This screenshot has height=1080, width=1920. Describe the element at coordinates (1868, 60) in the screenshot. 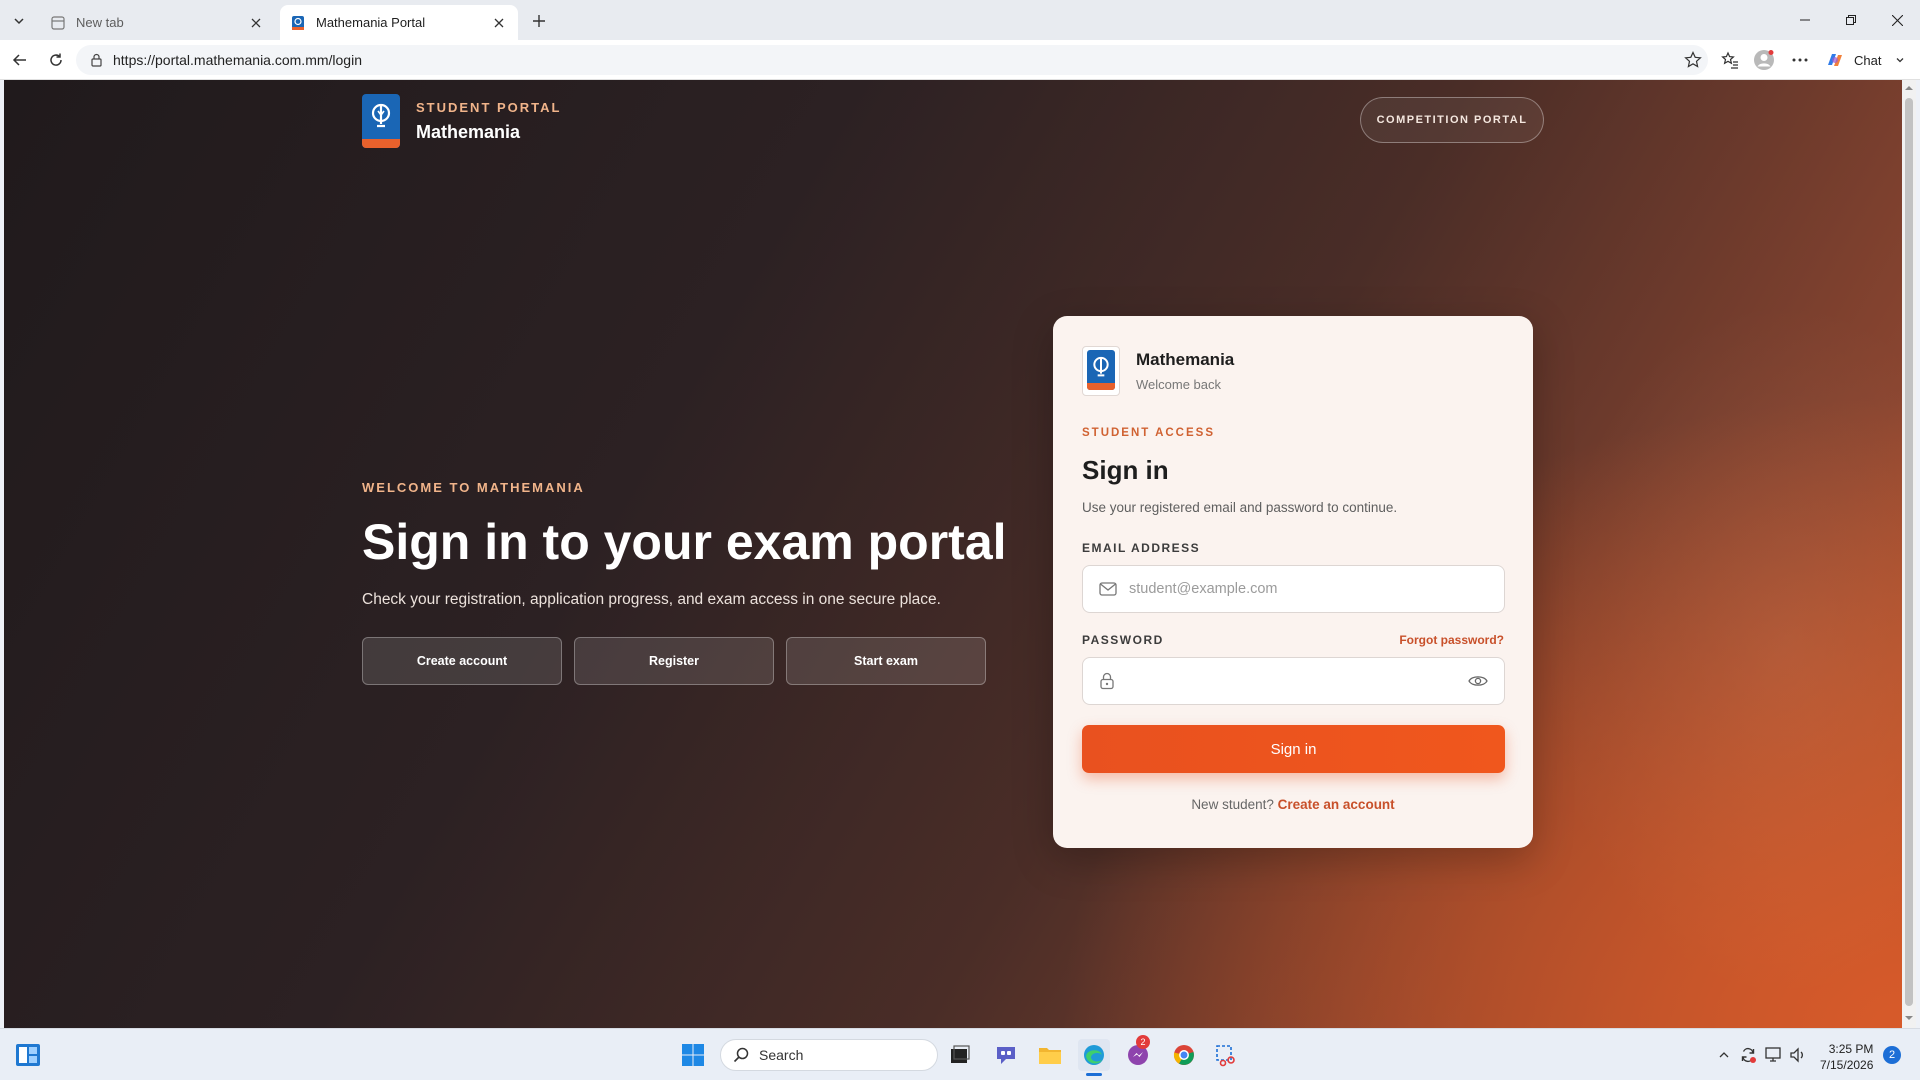

I see `chat-label: Chat` at that location.